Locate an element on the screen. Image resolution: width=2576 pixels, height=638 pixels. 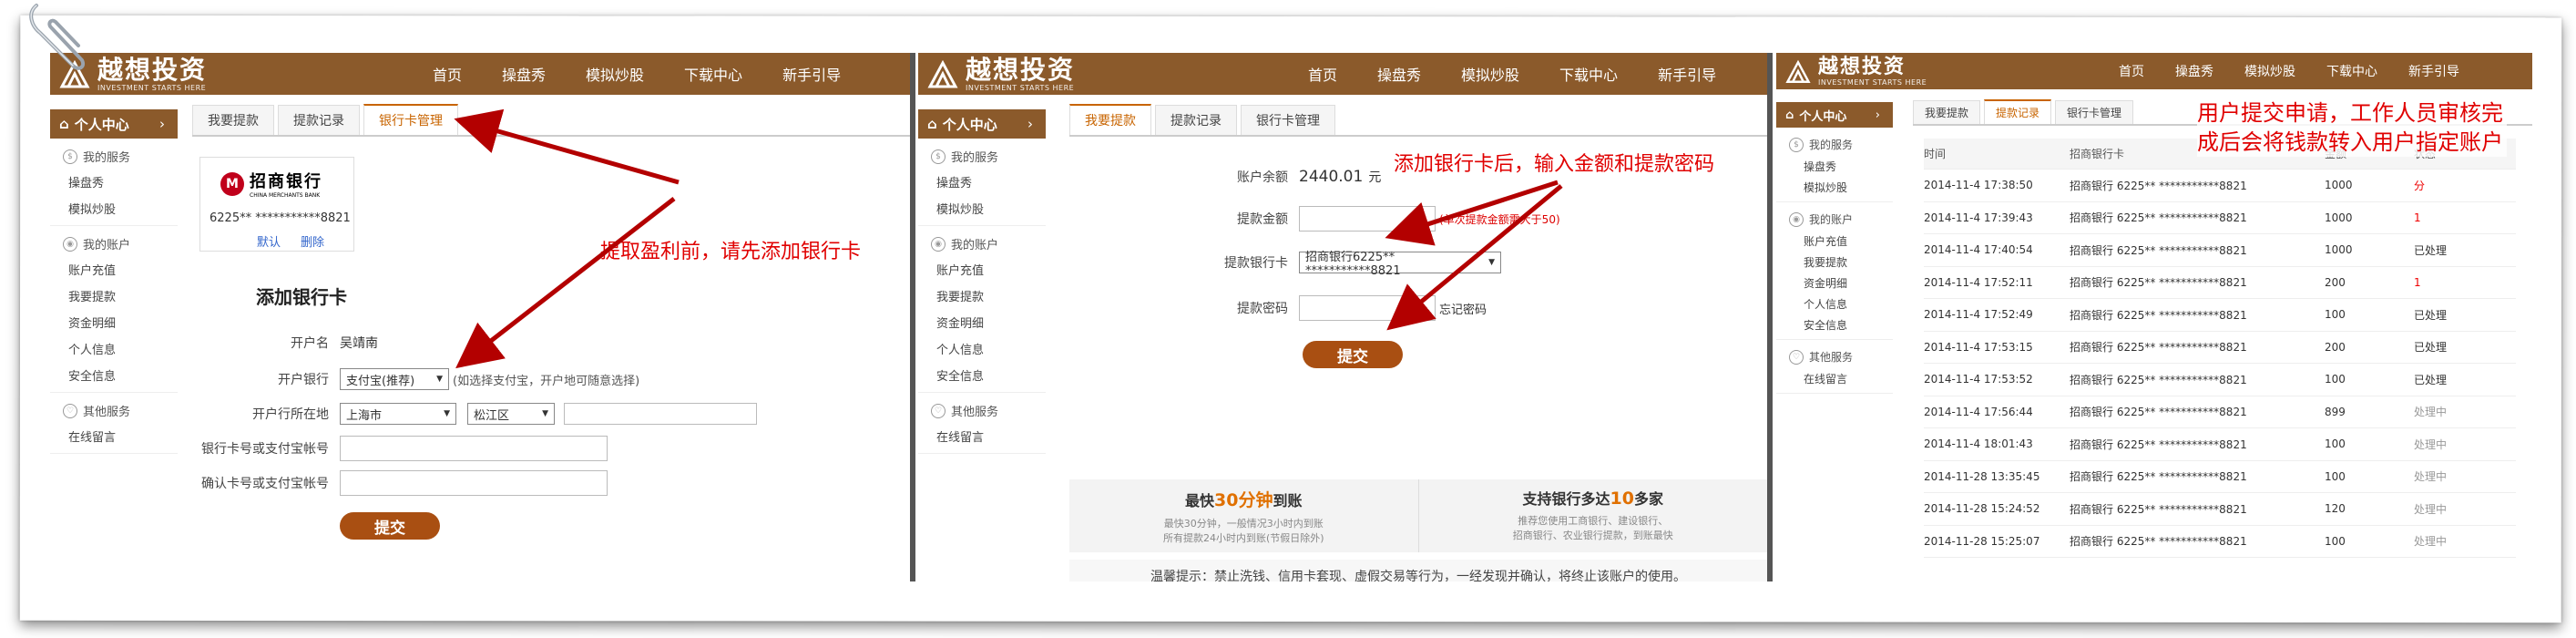
bank-logo-icon: M is located at coordinates (232, 183).